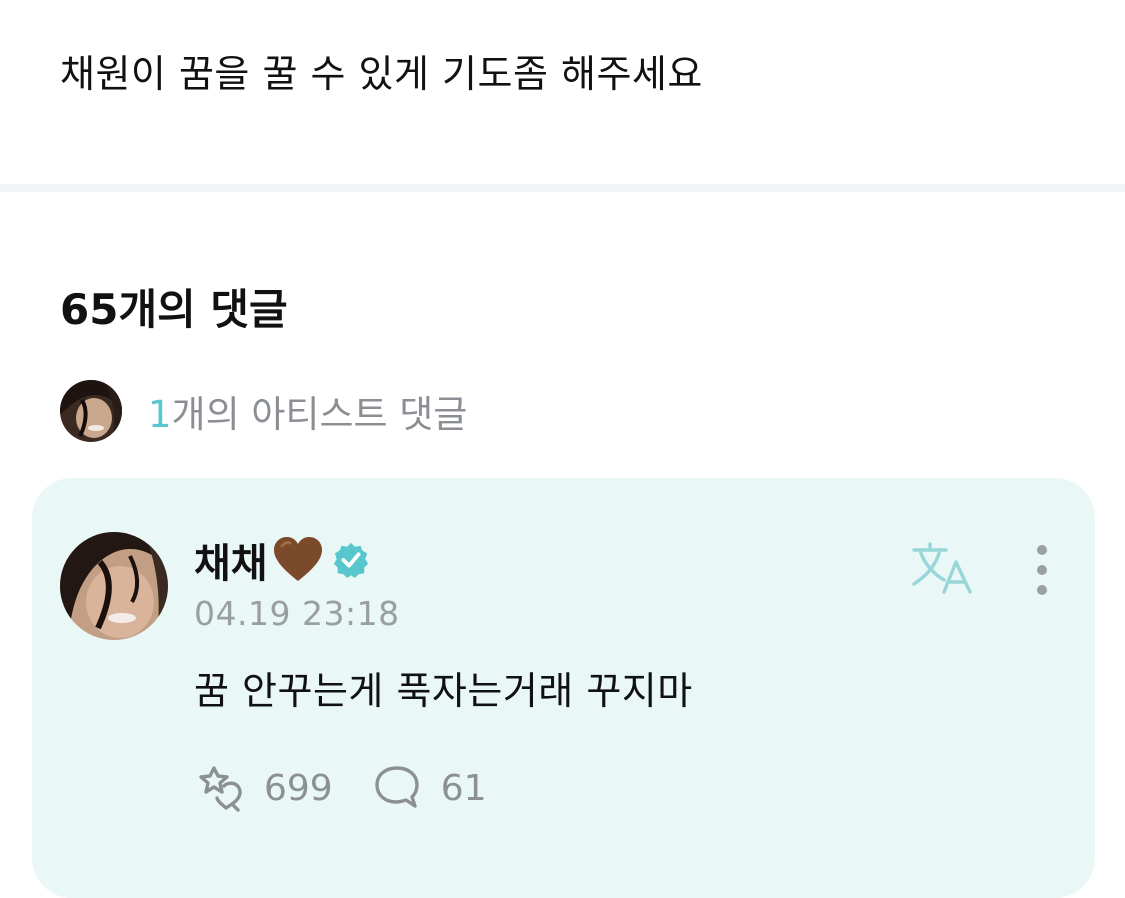 The width and height of the screenshot is (1125, 898). I want to click on reaction-count: 699, so click(298, 788).